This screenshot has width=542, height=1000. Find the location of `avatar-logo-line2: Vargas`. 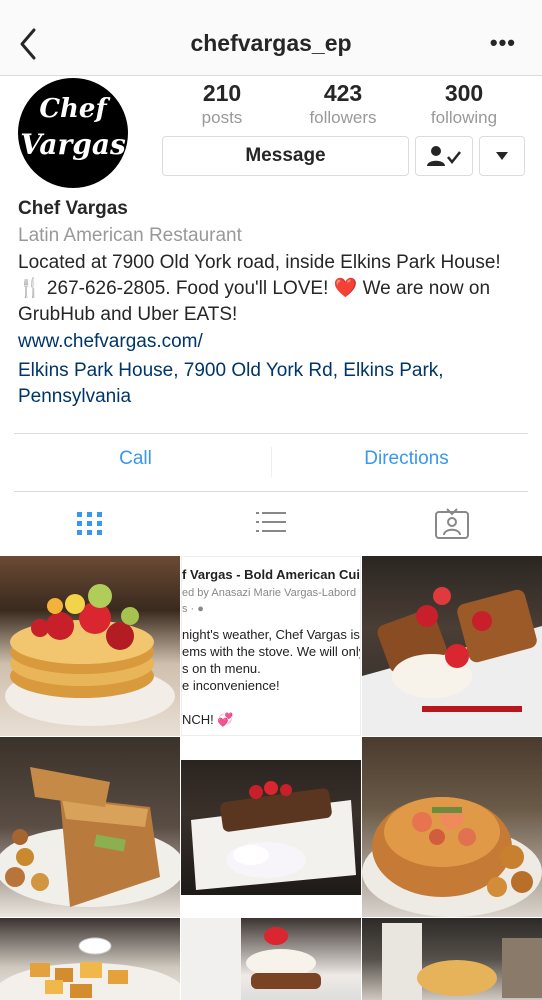

avatar-logo-line2: Vargas is located at coordinates (73, 144).